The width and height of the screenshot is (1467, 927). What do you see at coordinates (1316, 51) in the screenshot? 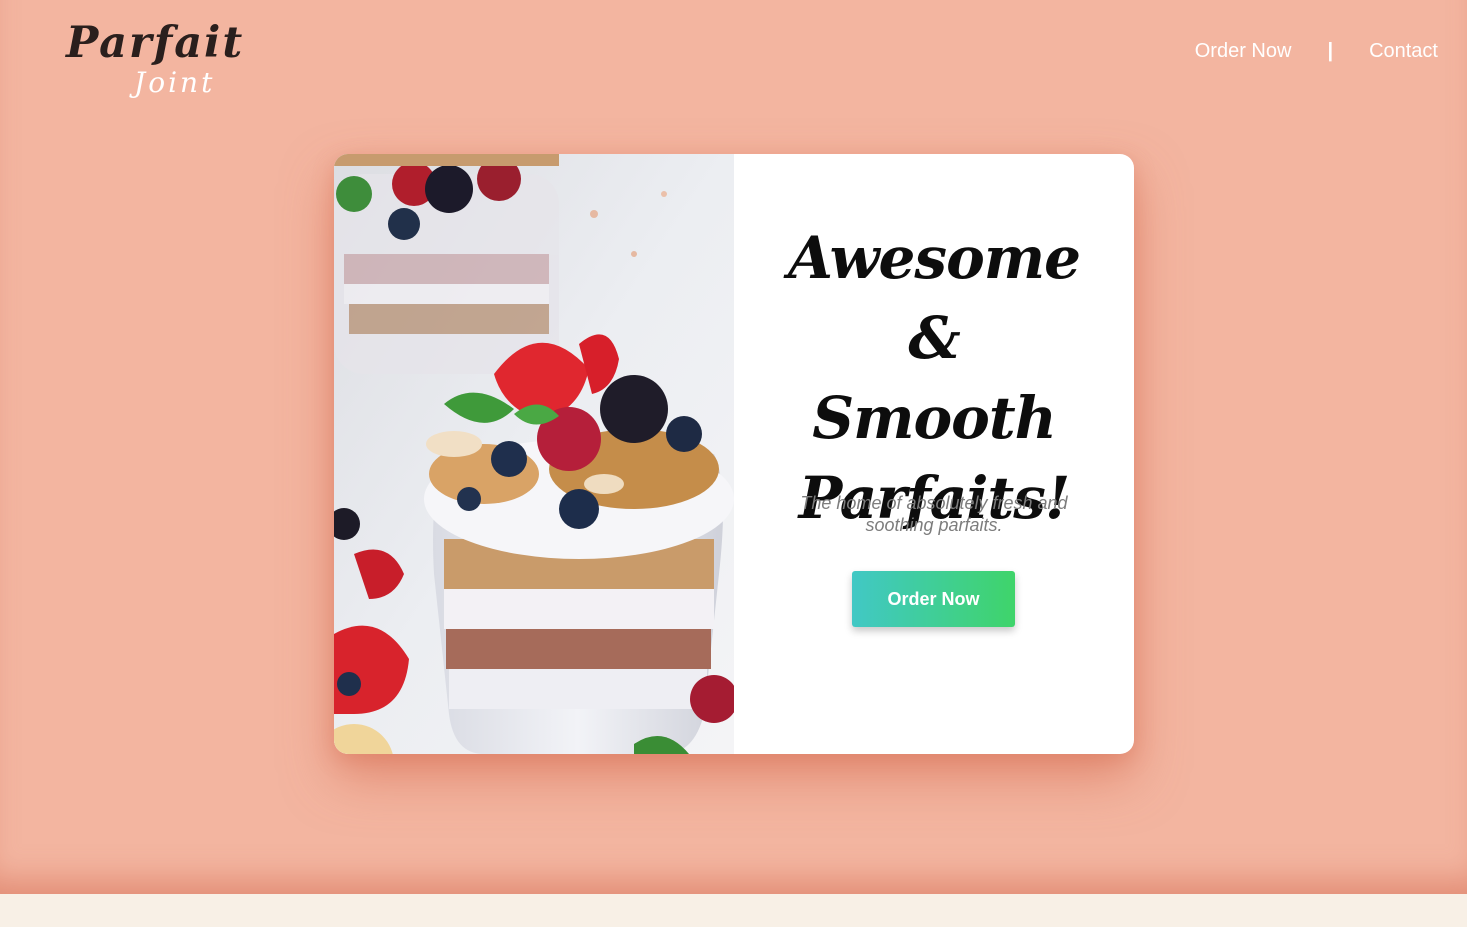
I see `top-nav: Order Now | Contact` at bounding box center [1316, 51].